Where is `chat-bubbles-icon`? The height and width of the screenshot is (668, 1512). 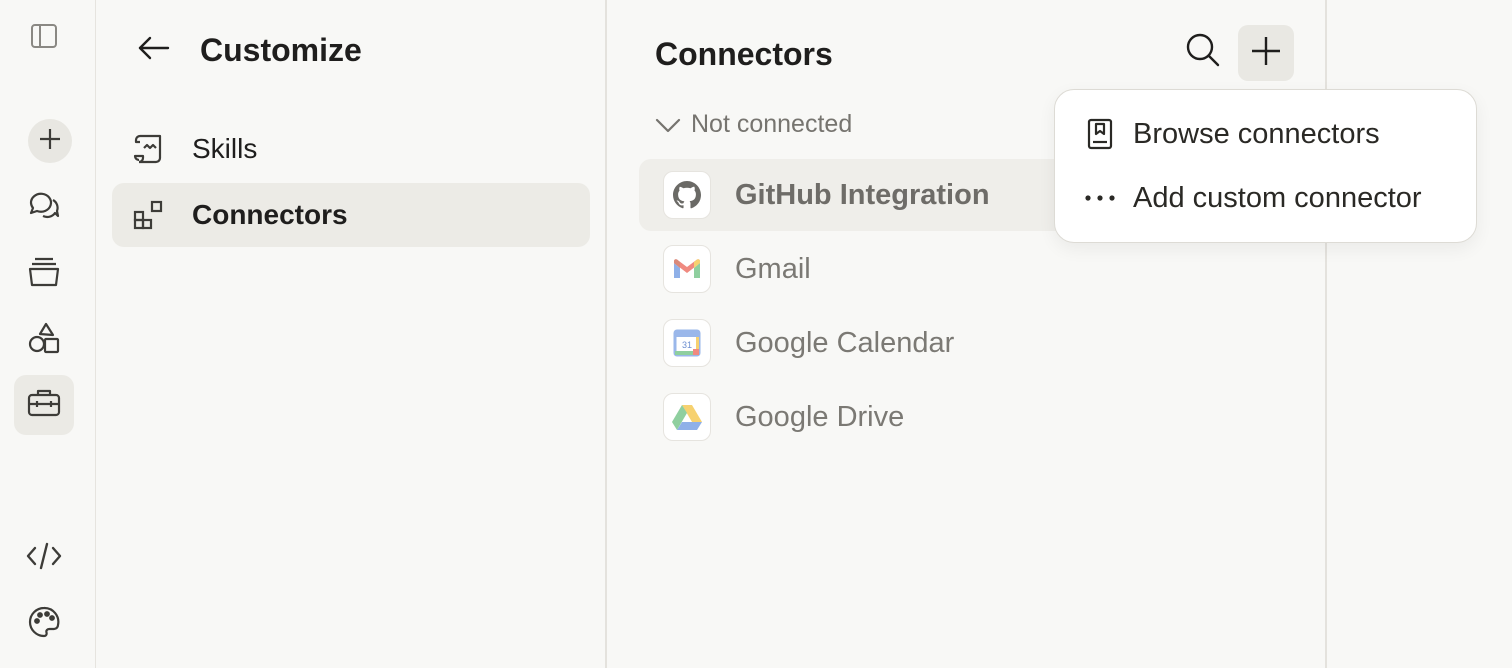
chat-bubbles-icon is located at coordinates (44, 208).